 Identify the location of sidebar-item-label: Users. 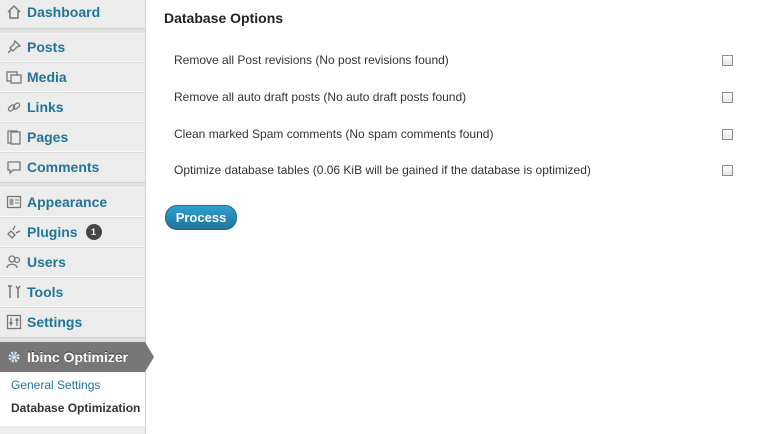
(46, 262).